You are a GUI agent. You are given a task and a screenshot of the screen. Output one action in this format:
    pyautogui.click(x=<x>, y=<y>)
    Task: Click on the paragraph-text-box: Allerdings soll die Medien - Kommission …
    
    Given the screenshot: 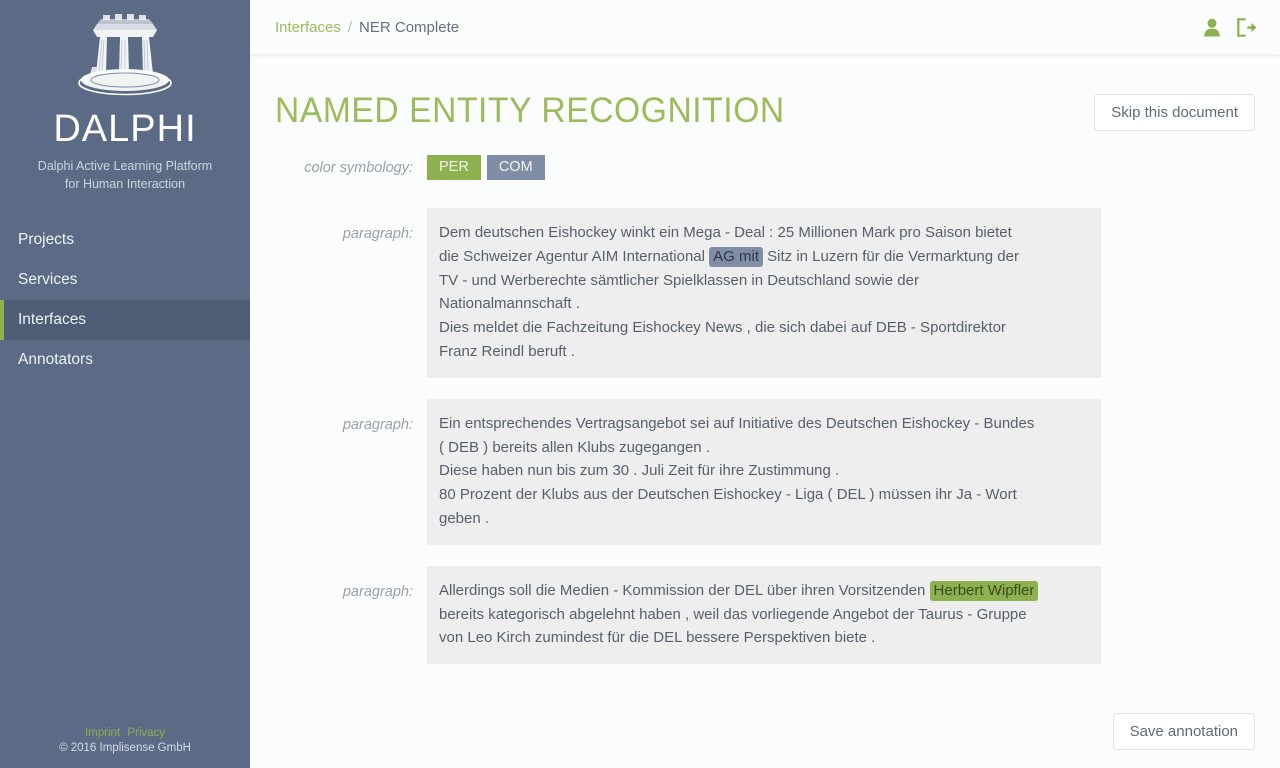 What is the action you would take?
    pyautogui.click(x=764, y=615)
    